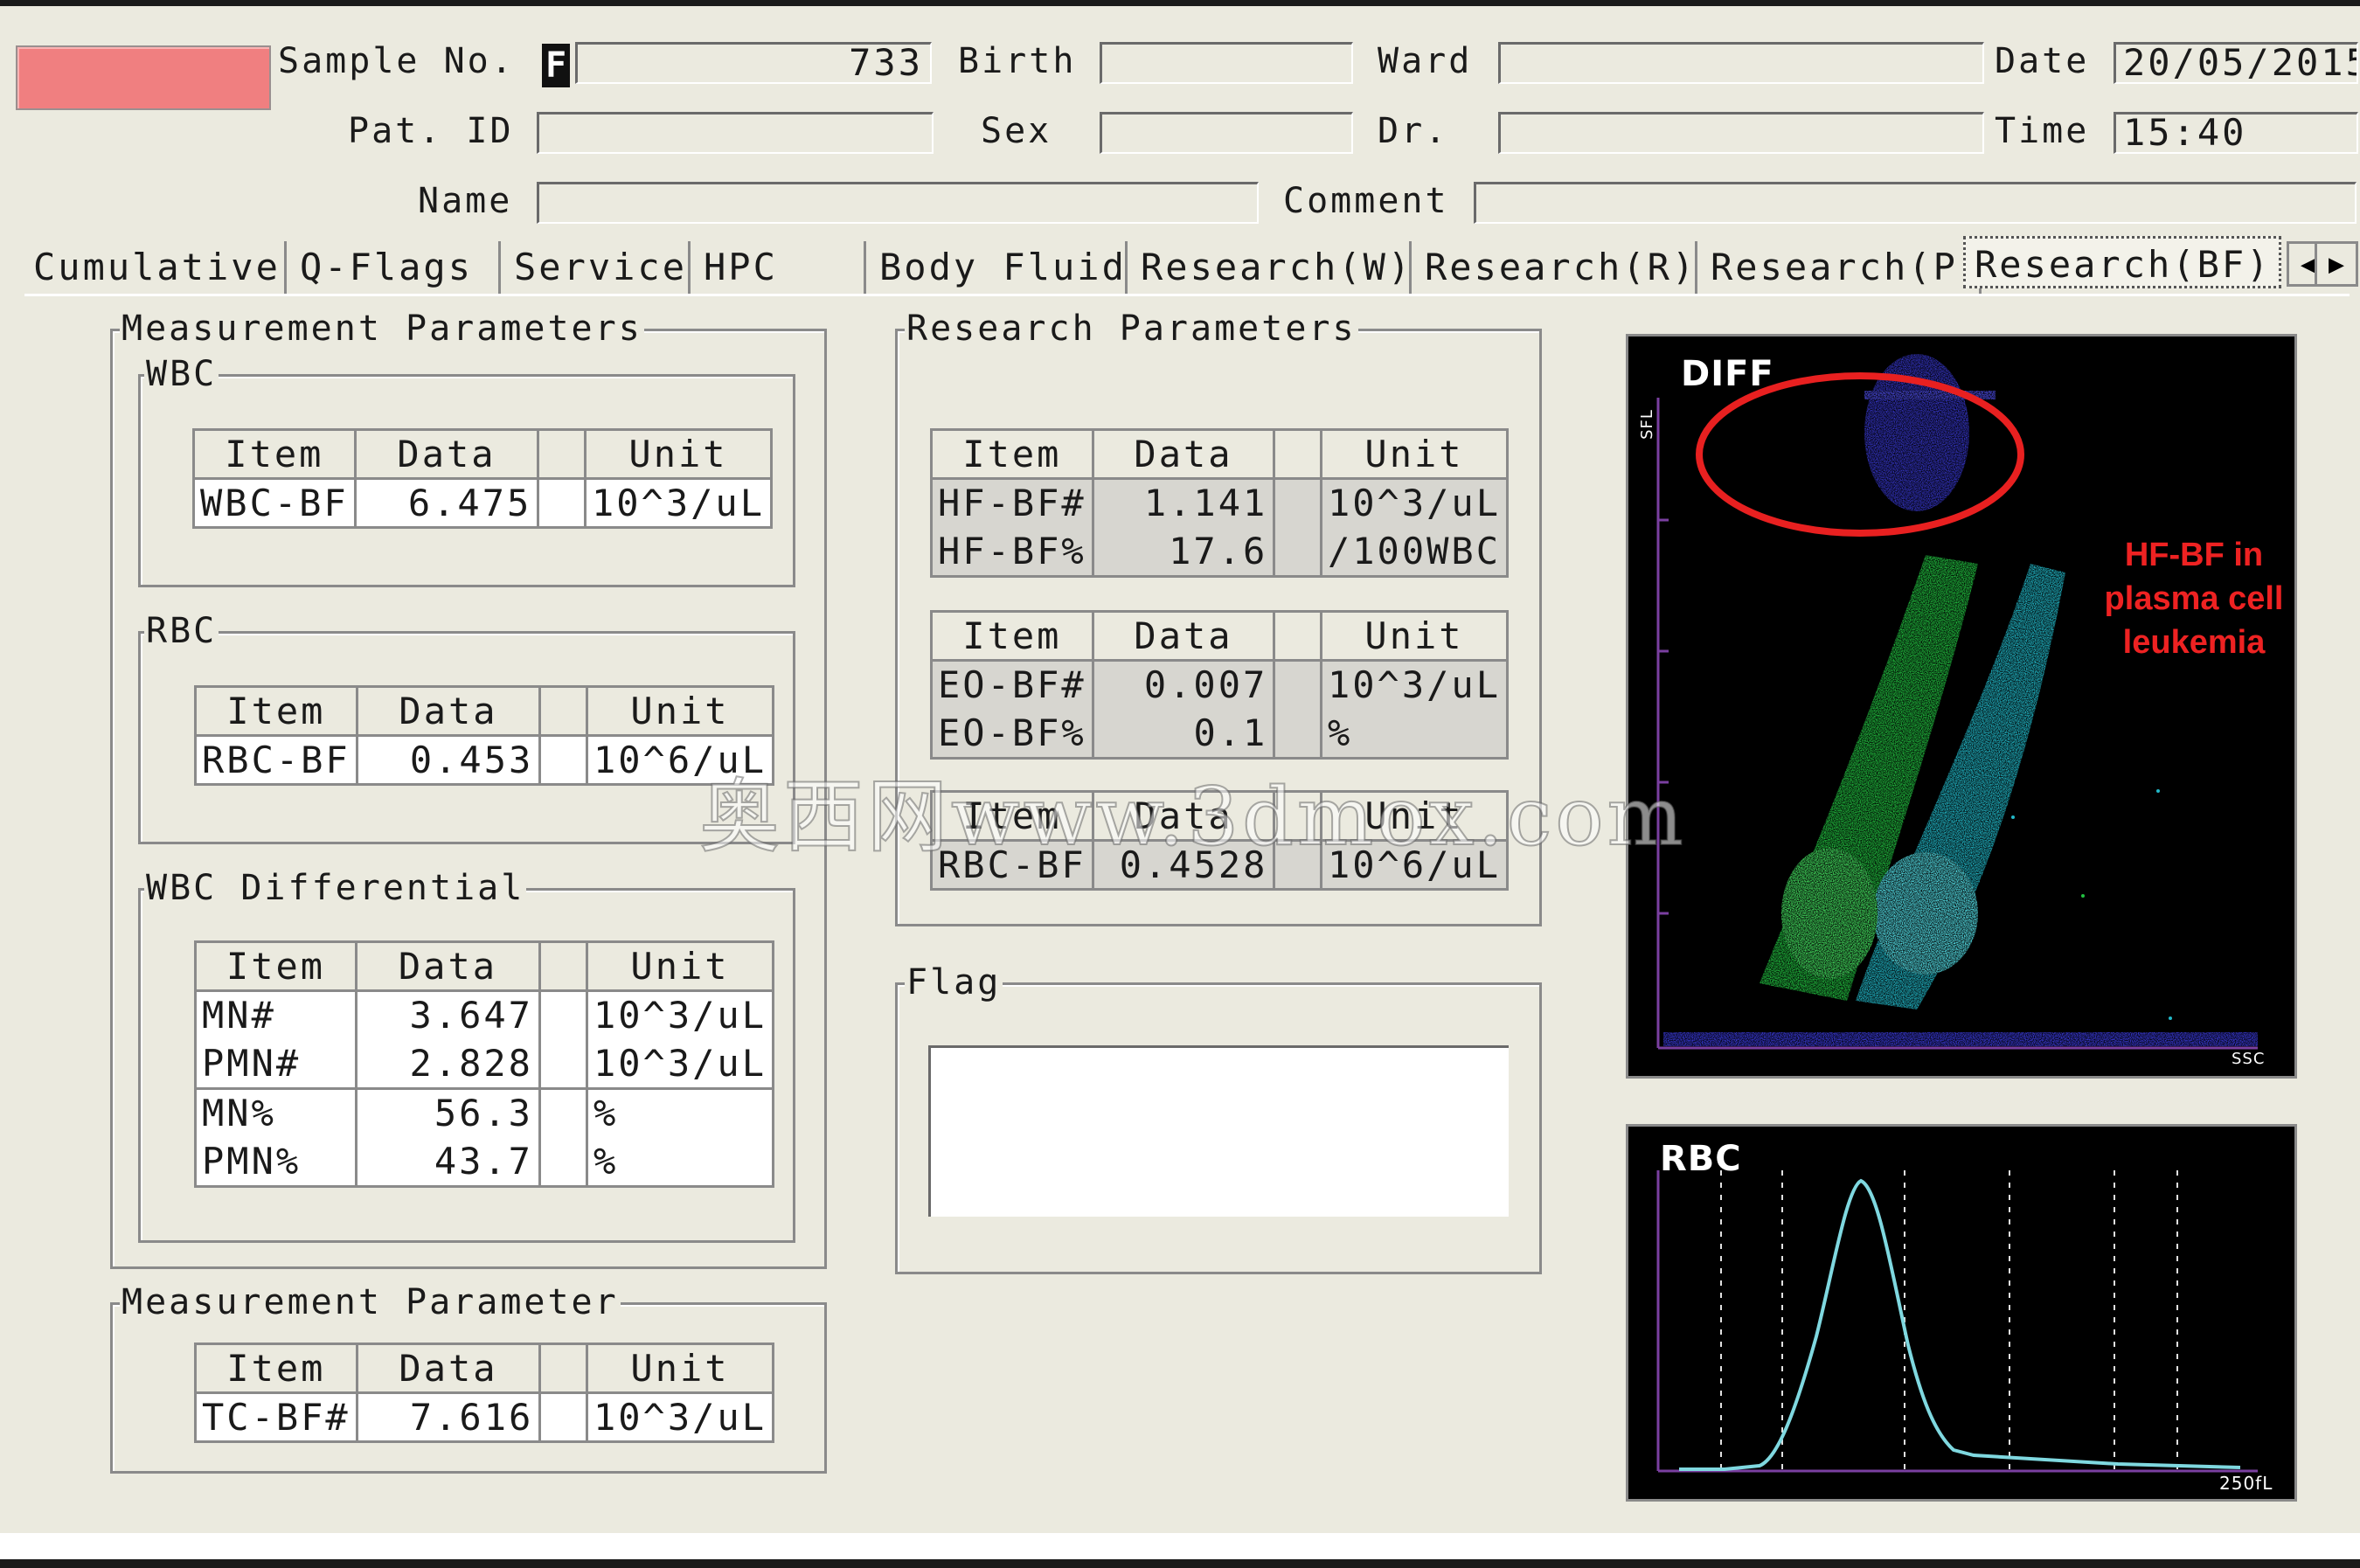  I want to click on hf-bf-count-value: 1.141, so click(1184, 502).